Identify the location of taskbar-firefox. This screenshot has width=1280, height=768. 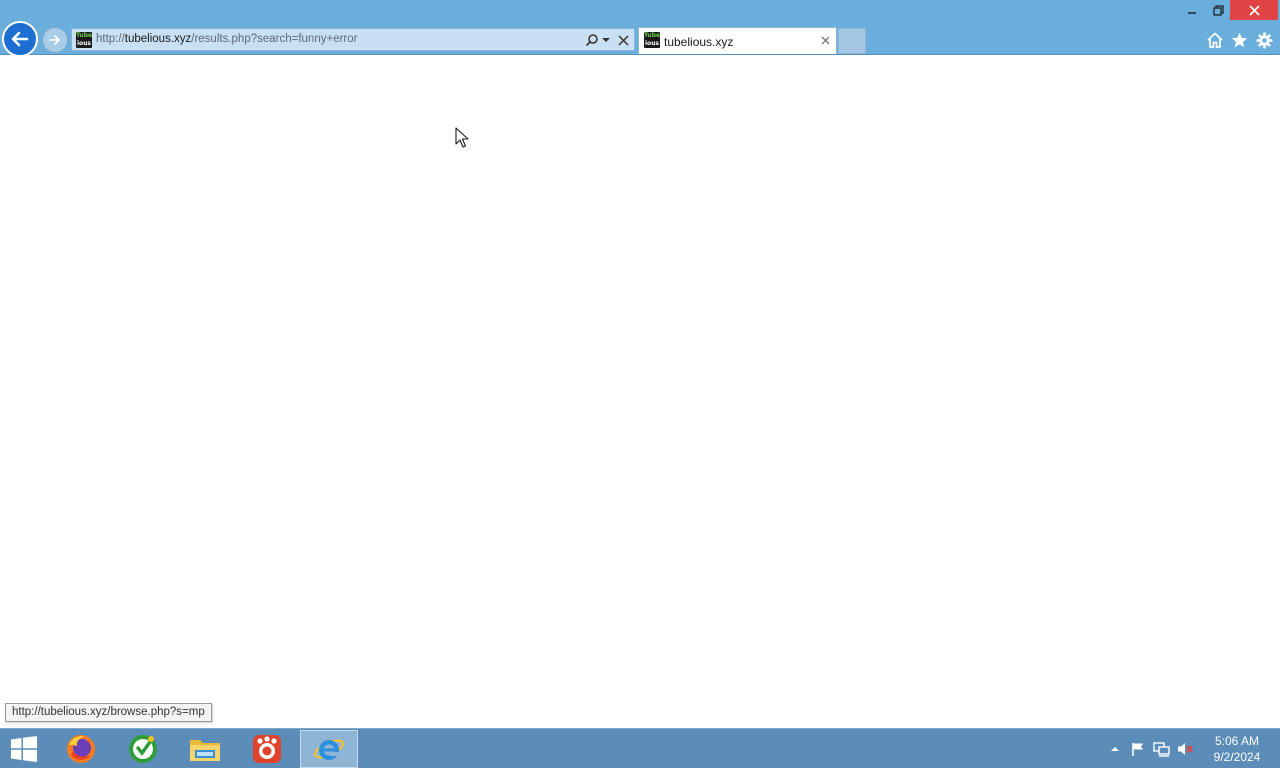
(81, 749).